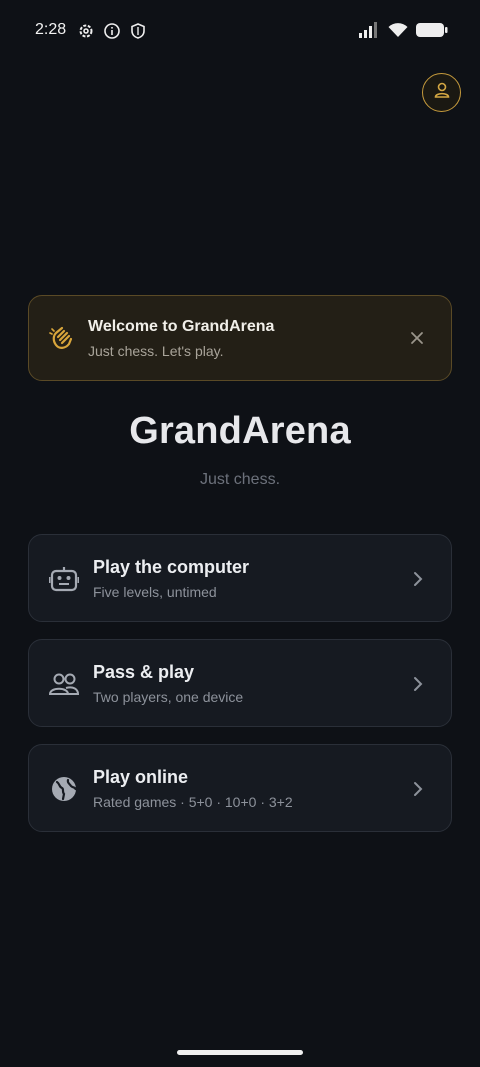 This screenshot has height=1067, width=480. What do you see at coordinates (240, 1052) in the screenshot?
I see `home-indicator` at bounding box center [240, 1052].